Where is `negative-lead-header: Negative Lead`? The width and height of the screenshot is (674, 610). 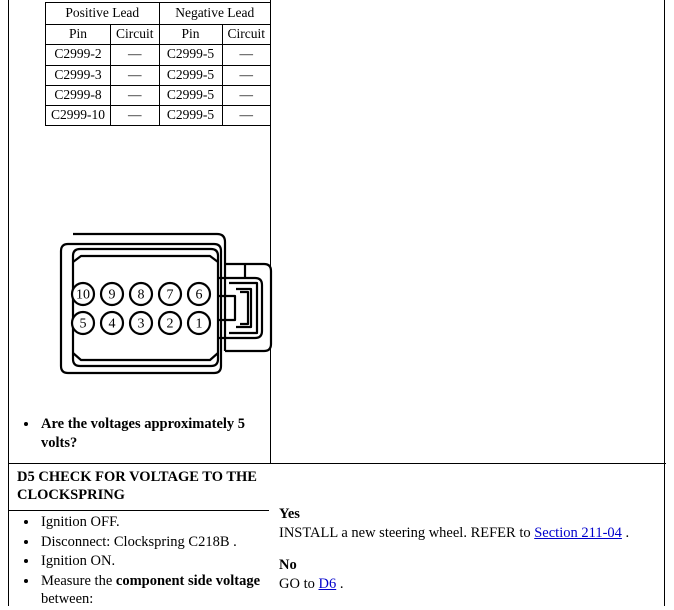
negative-lead-header: Negative Lead is located at coordinates (214, 13).